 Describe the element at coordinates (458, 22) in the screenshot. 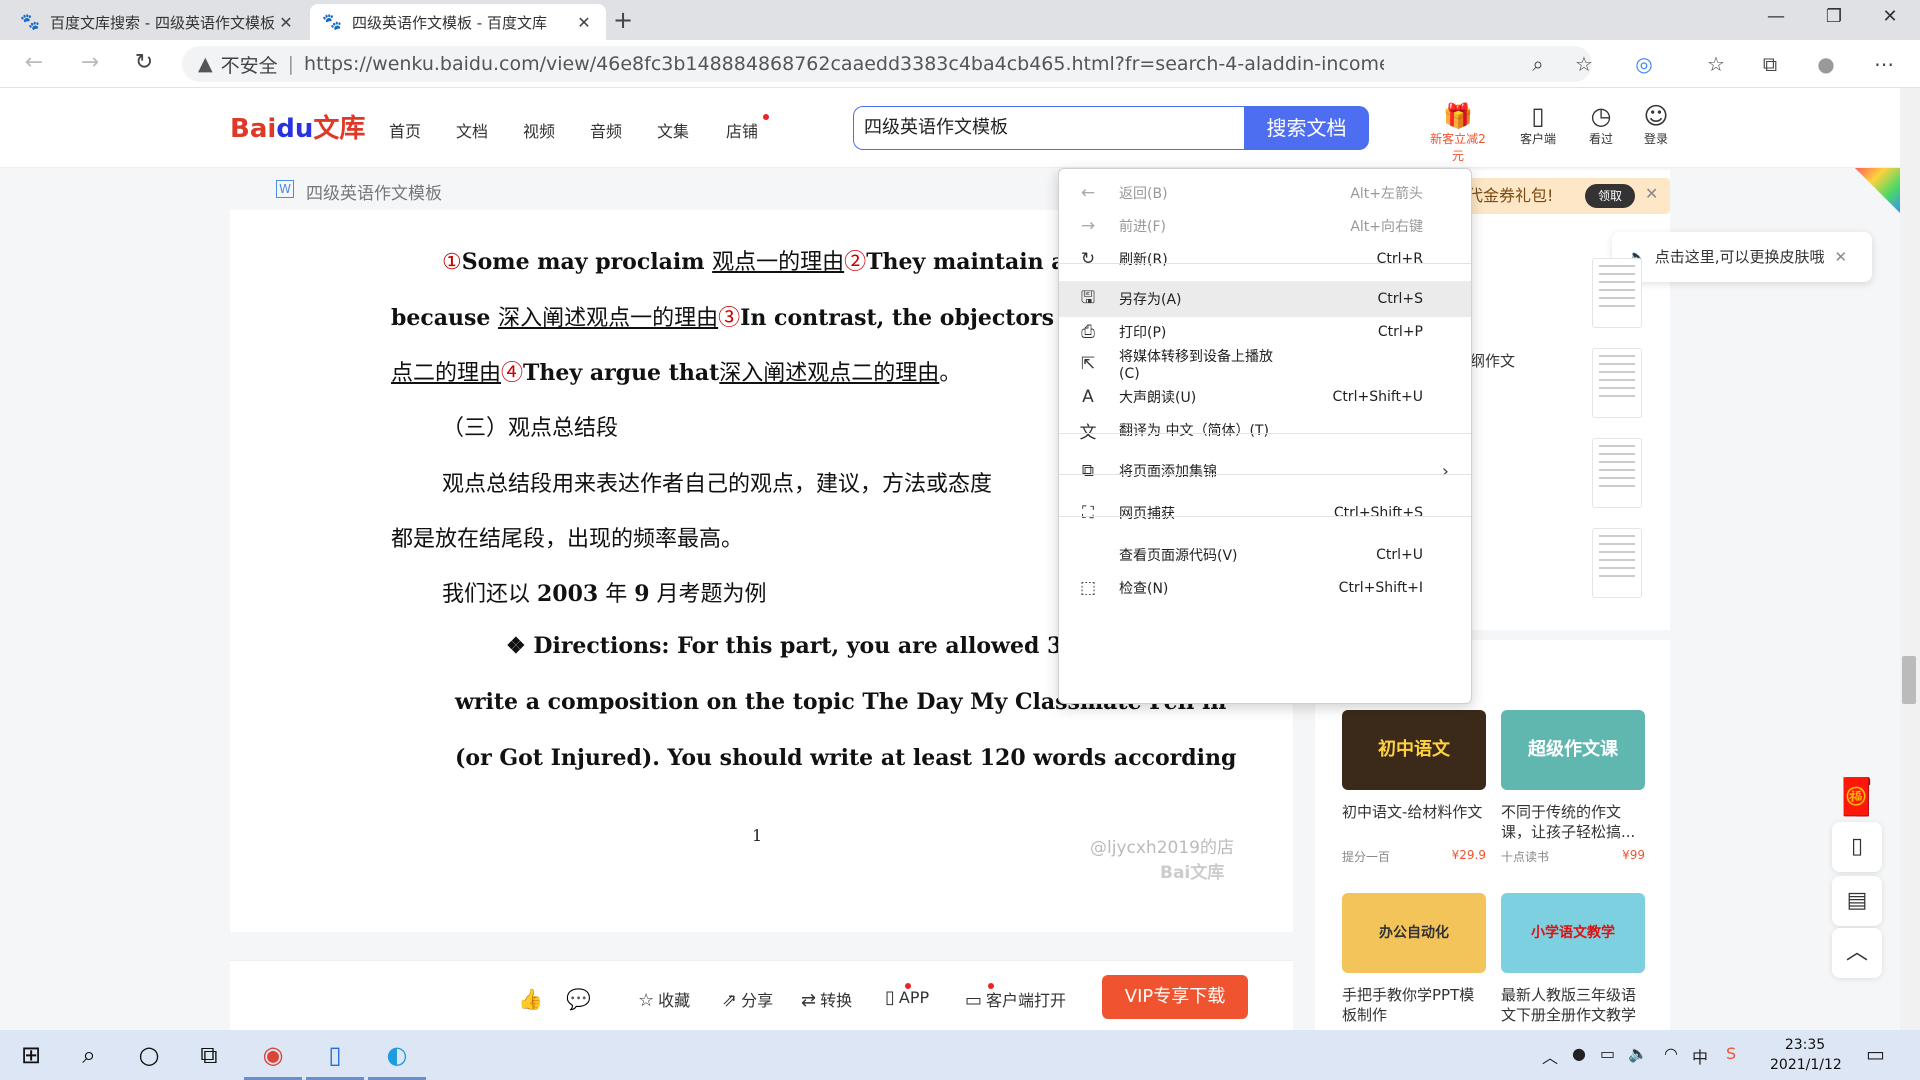

I see `browser-tab-active: 🐾 四级英语作文模板 - 百度文库 ✕` at that location.